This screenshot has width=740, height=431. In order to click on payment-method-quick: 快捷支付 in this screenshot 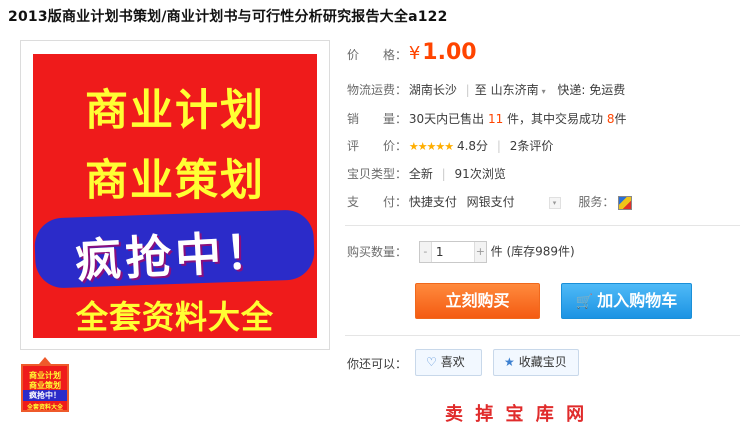, I will do `click(432, 202)`.